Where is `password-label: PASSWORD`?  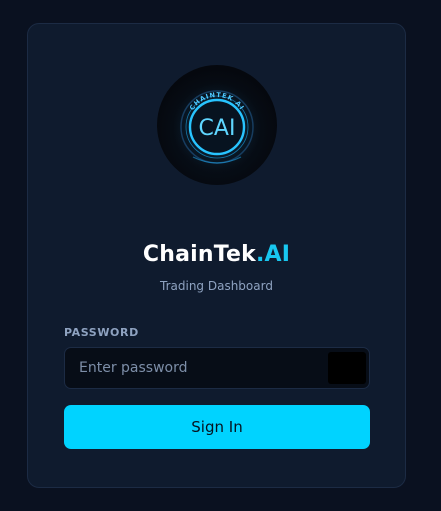 password-label: PASSWORD is located at coordinates (101, 332).